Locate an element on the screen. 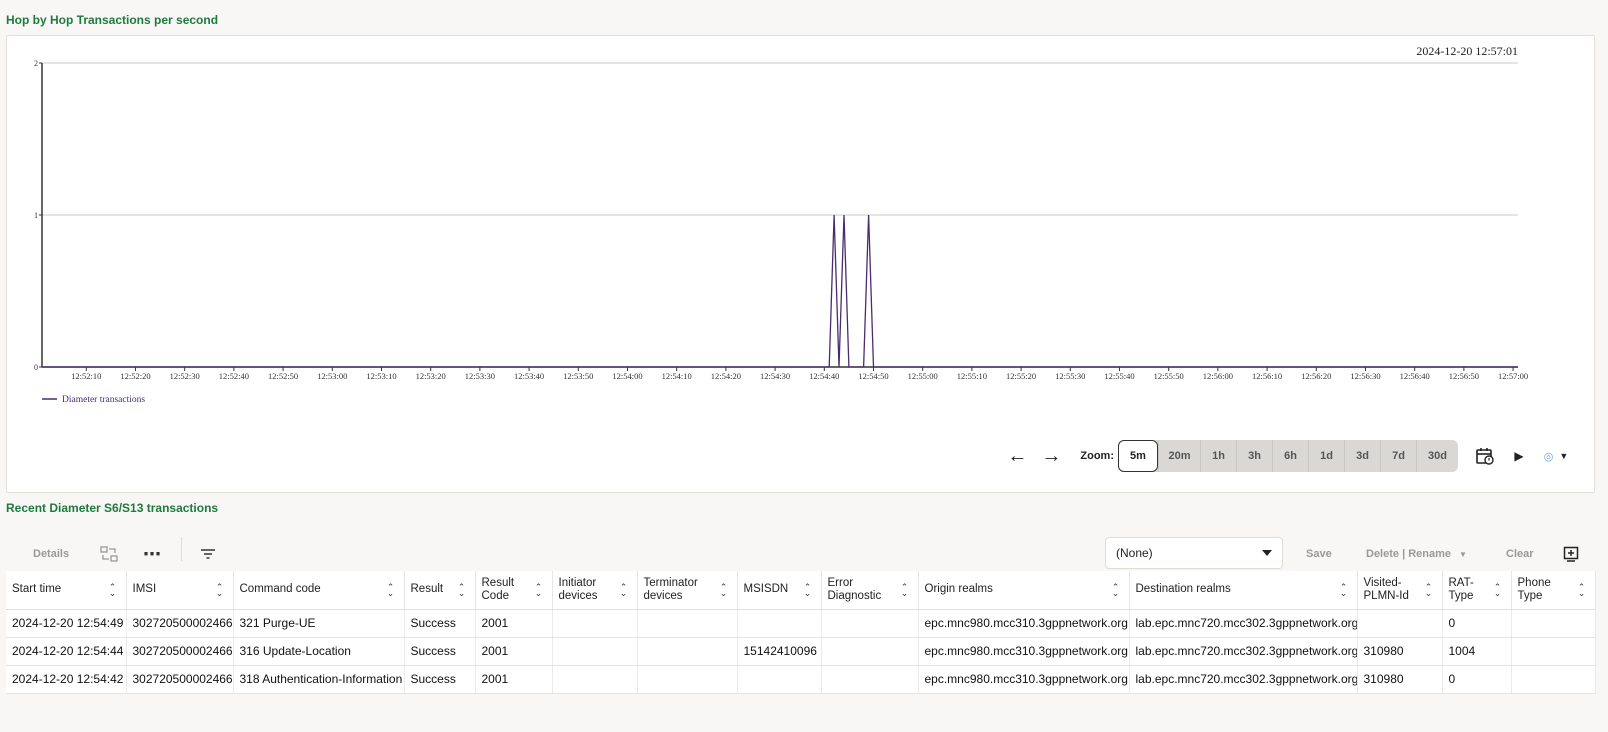 This screenshot has height=732, width=1608. table-cell: 318 Authentication-Information is located at coordinates (319, 679).